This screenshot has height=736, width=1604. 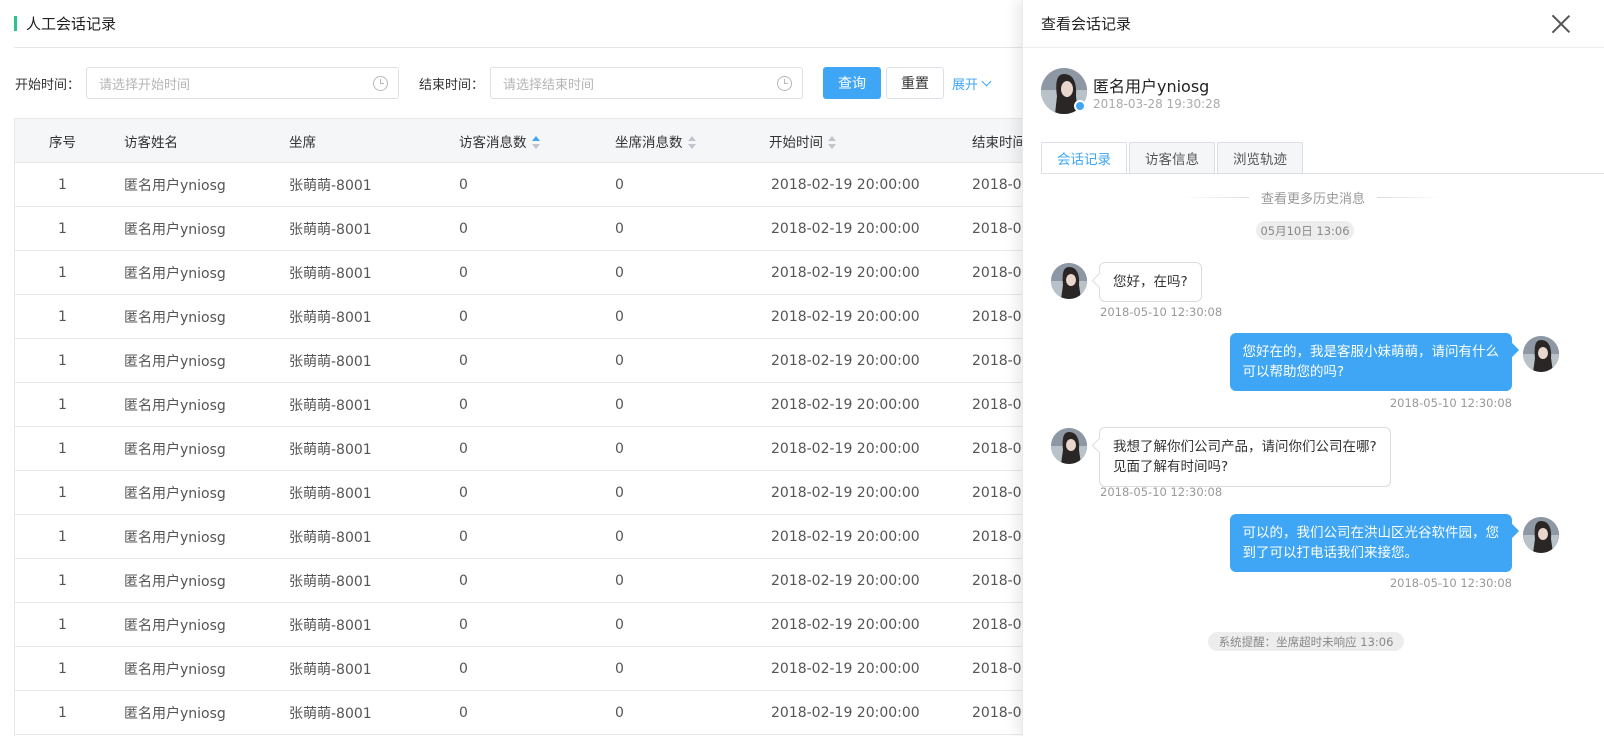 I want to click on table-header-row: 序号 访客姓名 坐席 访客消息数 坐席消息数 开始时间 结束时间, so click(x=535, y=140).